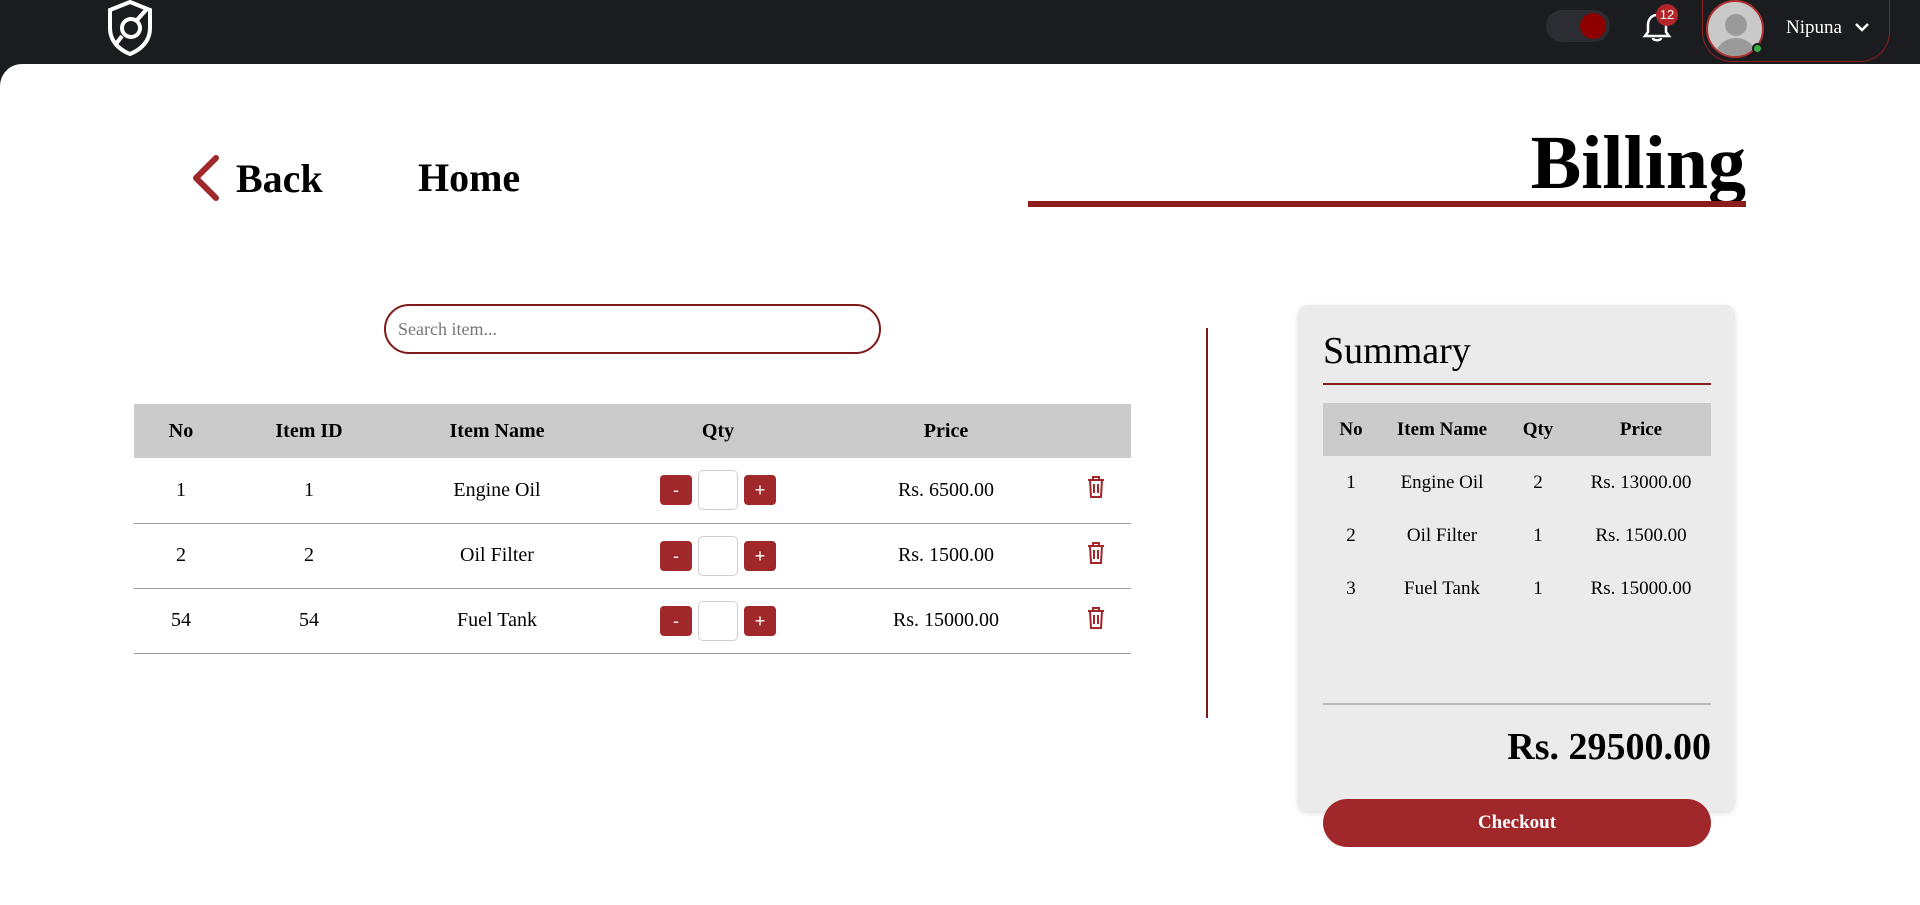  I want to click on summary-column-item-name: Item Name, so click(1442, 429).